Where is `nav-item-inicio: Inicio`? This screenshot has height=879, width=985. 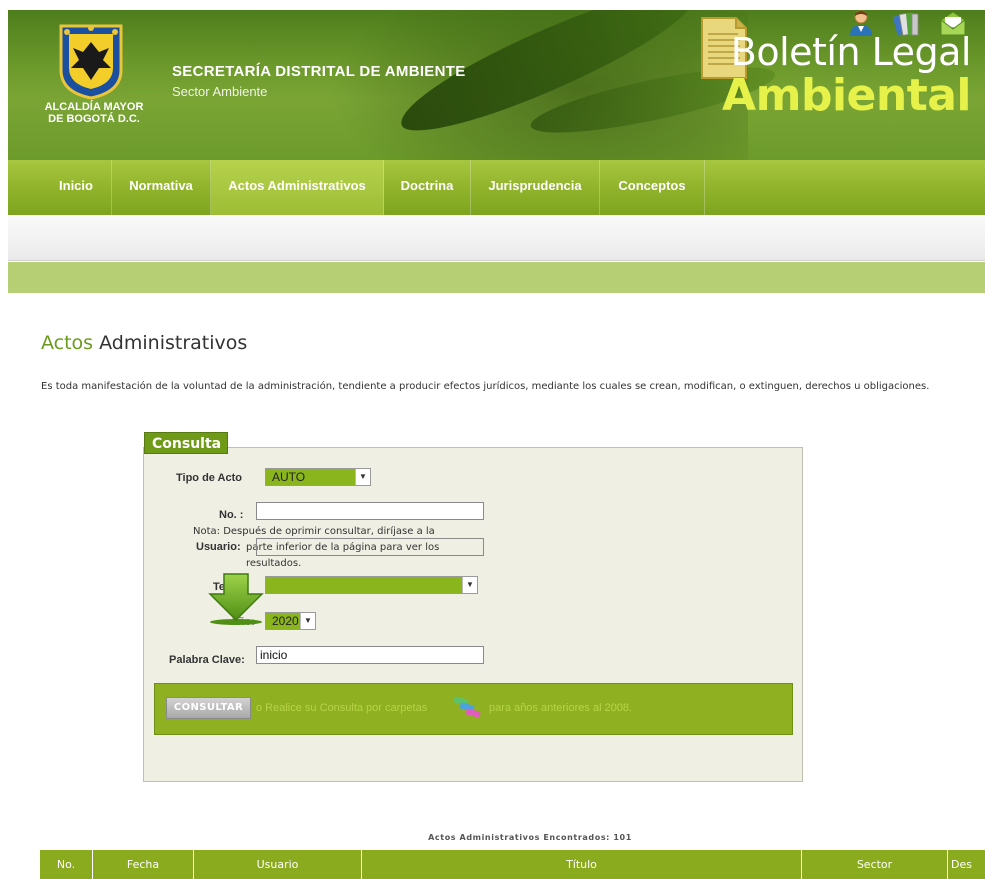
nav-item-inicio: Inicio is located at coordinates (76, 187).